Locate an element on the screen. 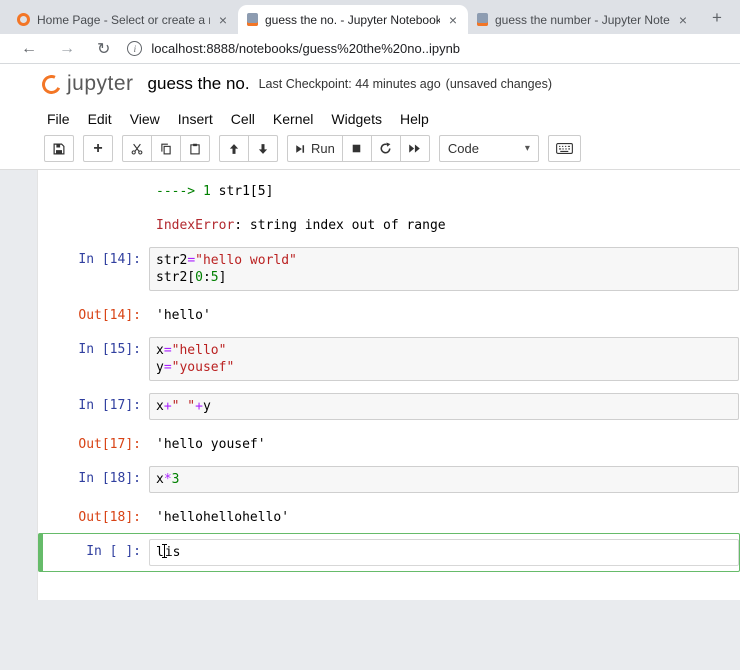 This screenshot has height=670, width=740. notebook-cell: In [14]: str2="hello world" str2[0:5] is located at coordinates (389, 269).